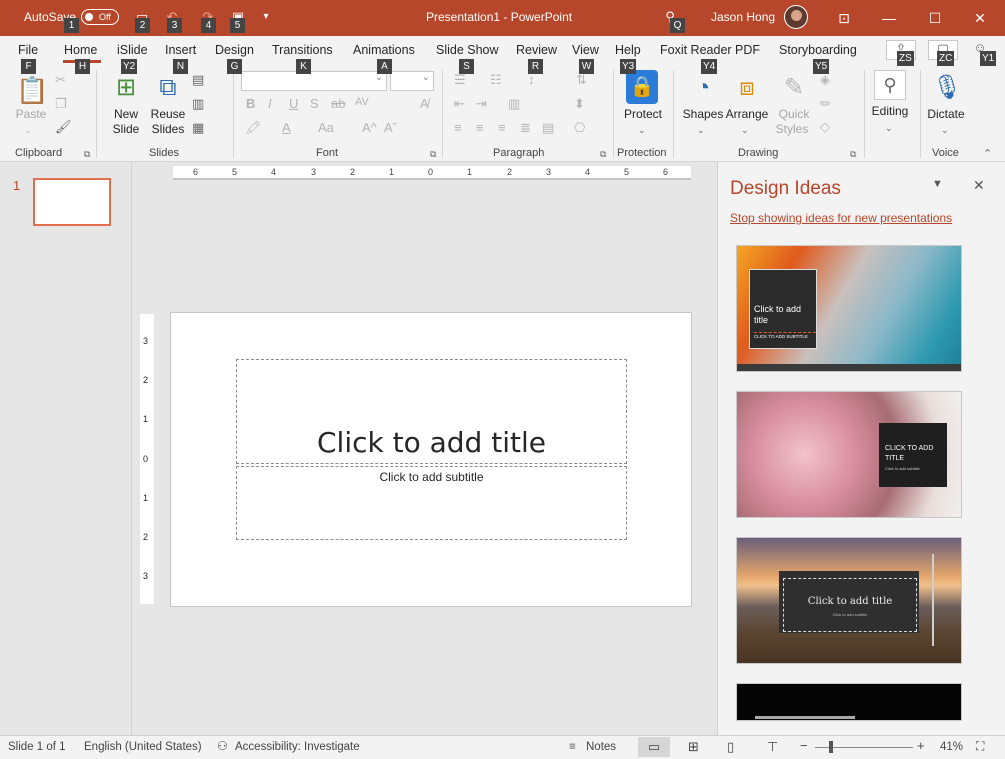  Describe the element at coordinates (198, 128) in the screenshot. I see `section-icon: ▦` at that location.